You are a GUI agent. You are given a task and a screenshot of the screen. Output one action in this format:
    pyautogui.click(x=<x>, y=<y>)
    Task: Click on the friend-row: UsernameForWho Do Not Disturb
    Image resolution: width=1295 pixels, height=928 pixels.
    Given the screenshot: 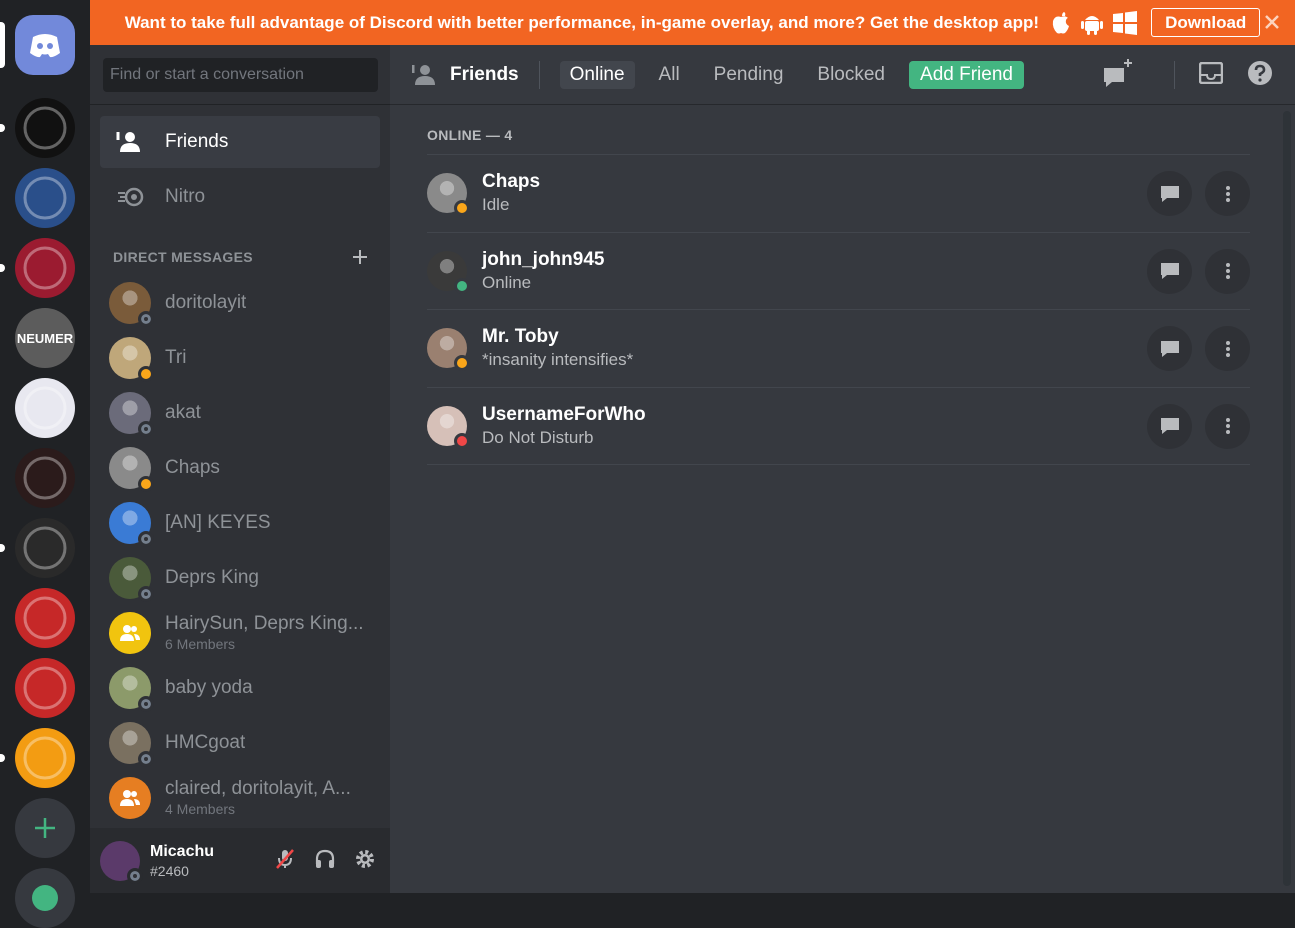 What is the action you would take?
    pyautogui.click(x=838, y=426)
    